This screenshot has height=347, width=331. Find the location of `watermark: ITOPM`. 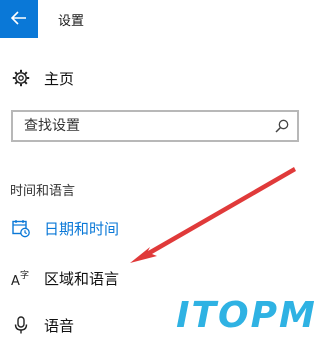

watermark: ITOPM is located at coordinates (246, 315).